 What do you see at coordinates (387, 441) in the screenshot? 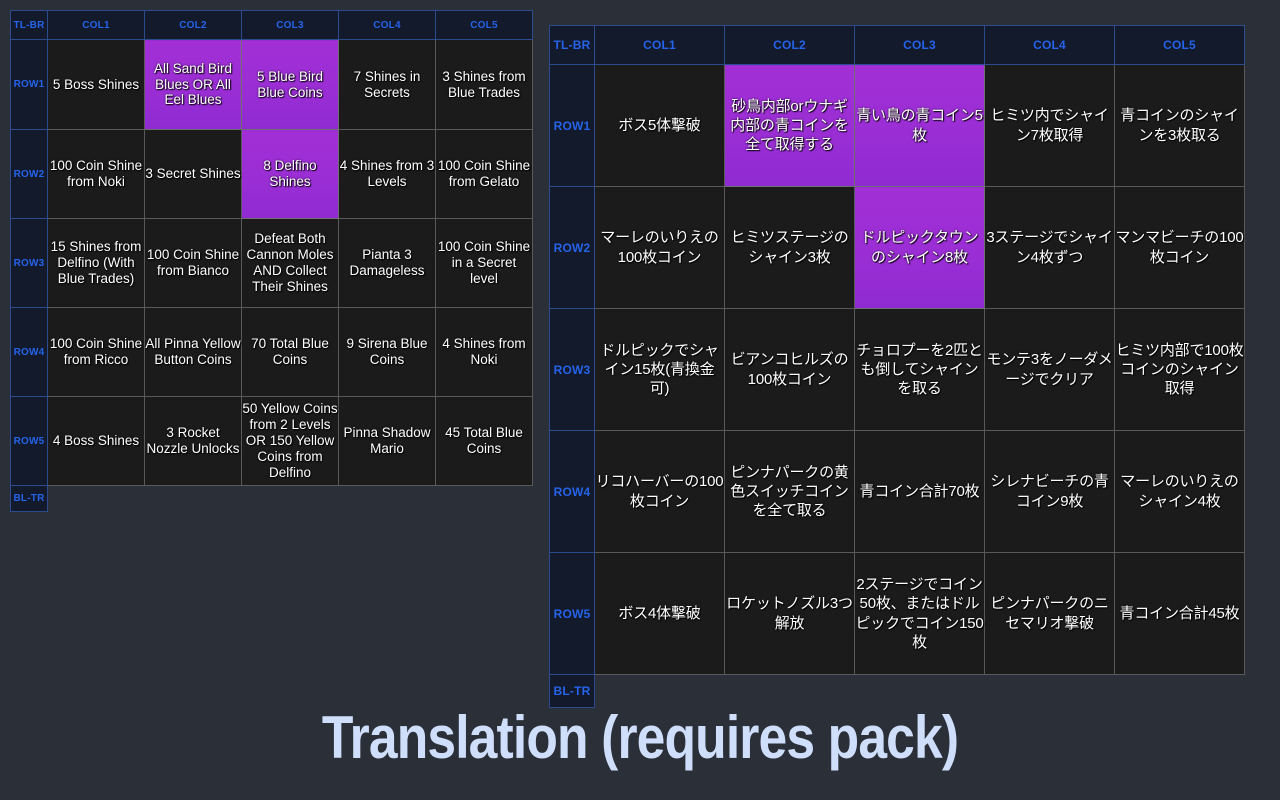
I see `goal-cell: Pinna Shadow Mario` at bounding box center [387, 441].